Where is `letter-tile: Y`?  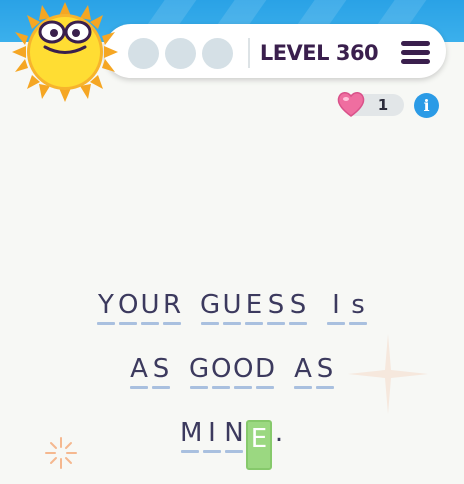
letter-tile: Y is located at coordinates (106, 306).